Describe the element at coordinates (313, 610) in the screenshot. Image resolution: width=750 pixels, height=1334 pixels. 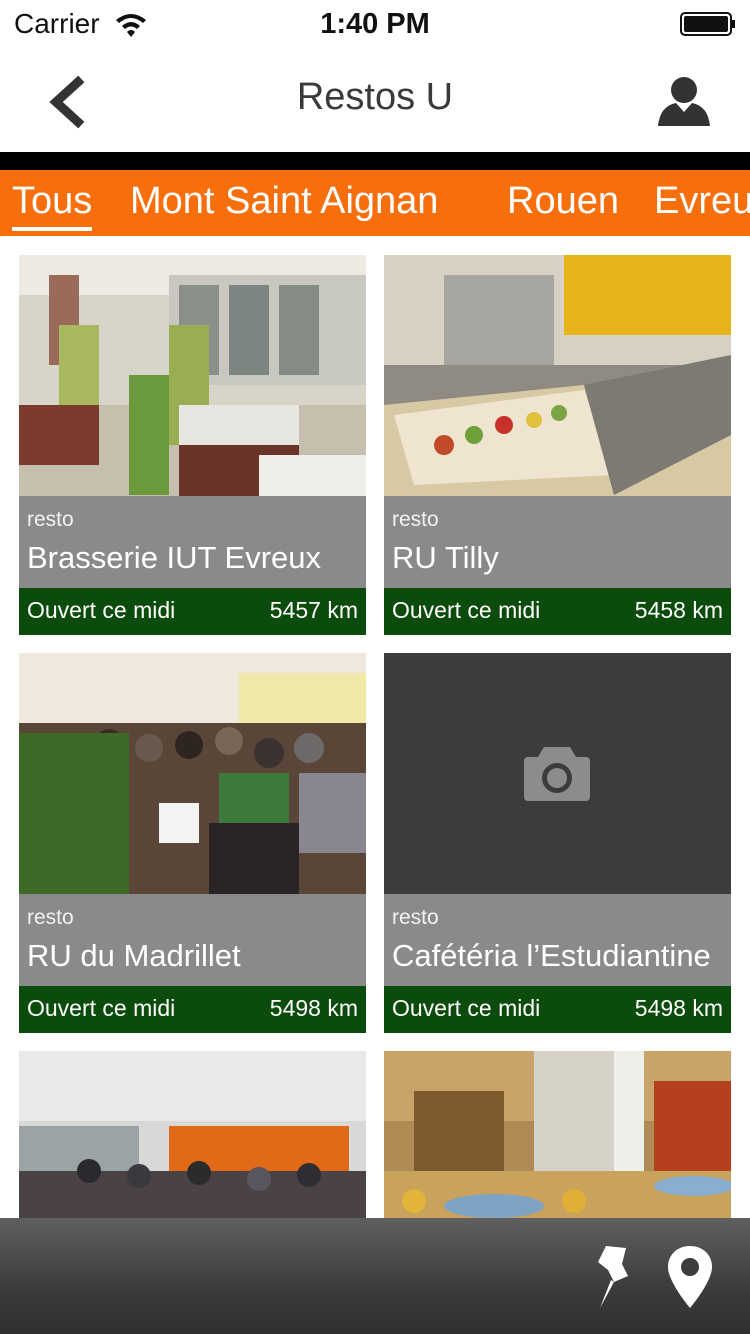
I see `distance-label: 5457 km` at that location.